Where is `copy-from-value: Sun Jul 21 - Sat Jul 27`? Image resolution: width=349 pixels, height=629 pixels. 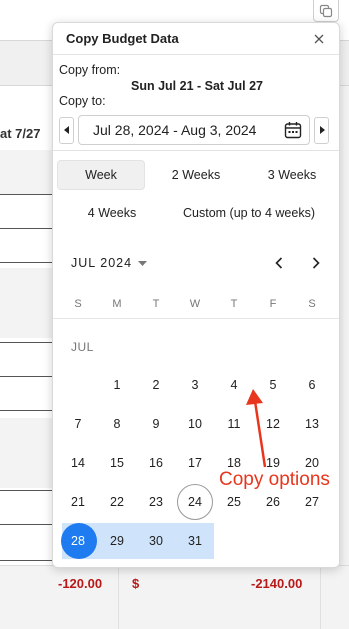
copy-from-value: Sun Jul 21 - Sat Jul 27 is located at coordinates (197, 86).